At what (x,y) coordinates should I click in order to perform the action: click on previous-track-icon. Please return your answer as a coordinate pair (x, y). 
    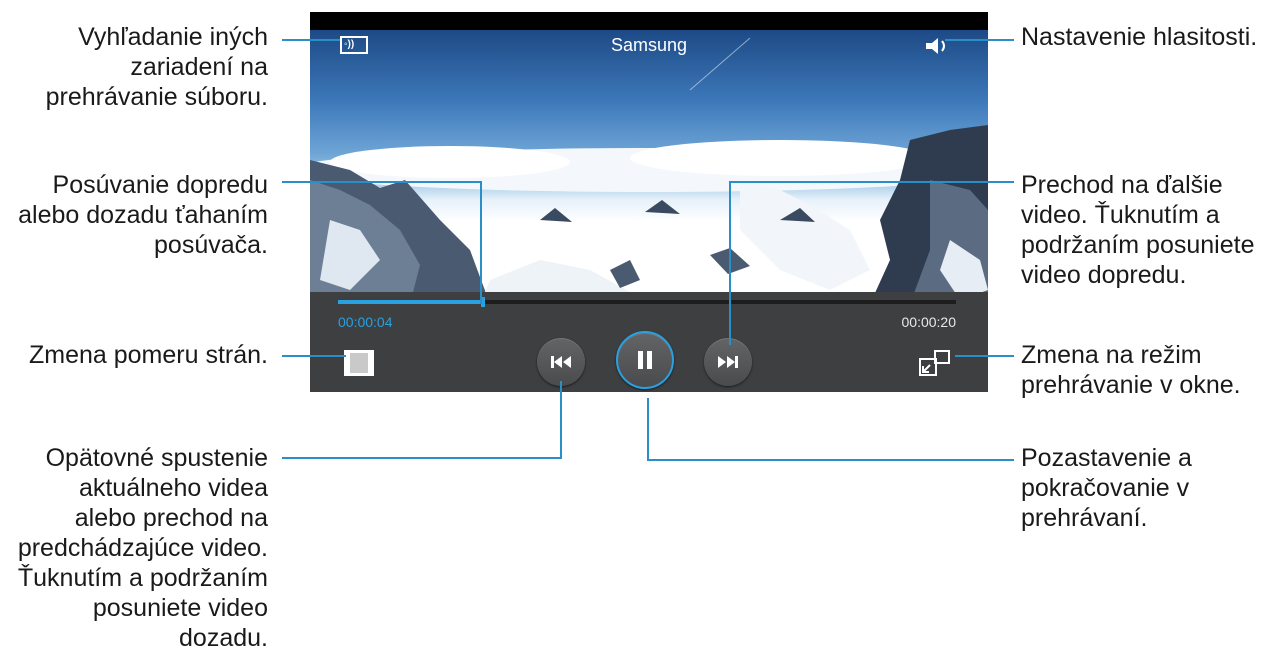
    Looking at the image, I should click on (561, 362).